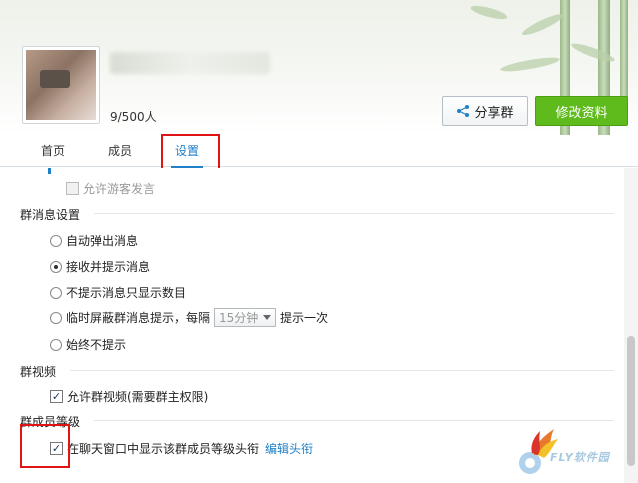 The height and width of the screenshot is (483, 638). Describe the element at coordinates (49, 171) in the screenshot. I see `scroll-indicator` at that location.